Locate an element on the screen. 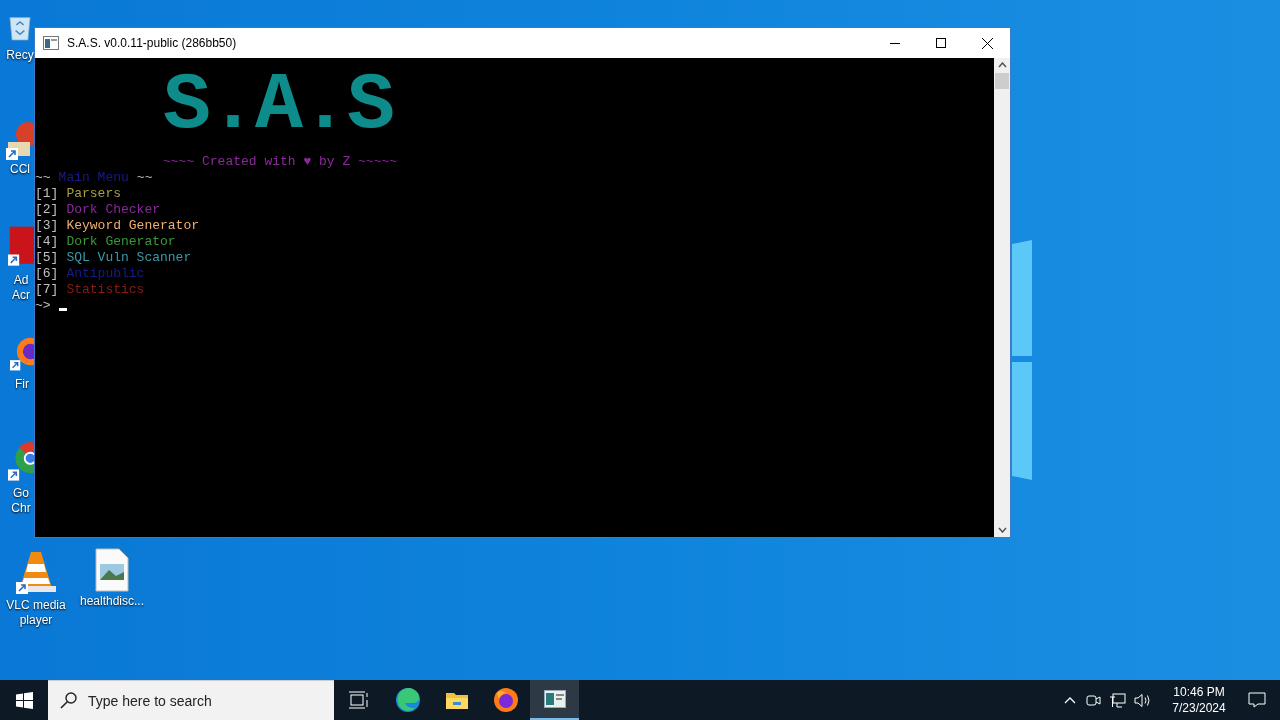 The width and height of the screenshot is (1280, 720). image-file-icon is located at coordinates (112, 570).